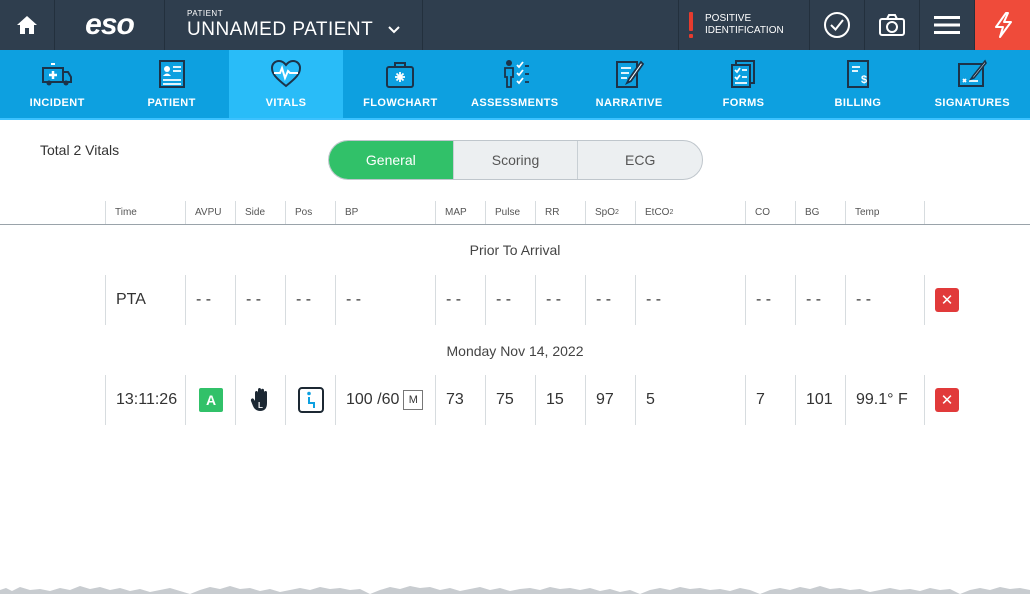 This screenshot has height=594, width=1030. What do you see at coordinates (629, 103) in the screenshot?
I see `nav-label: NARRATIVE` at bounding box center [629, 103].